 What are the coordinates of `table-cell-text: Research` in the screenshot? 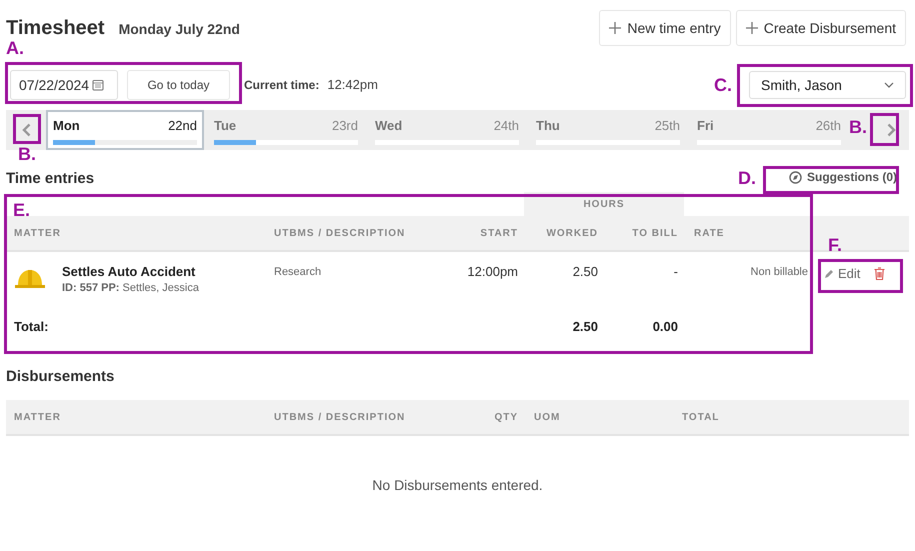 It's located at (298, 272).